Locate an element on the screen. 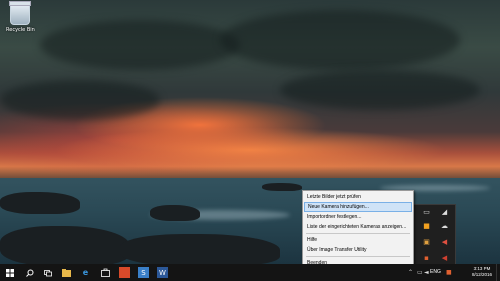 The width and height of the screenshot is (500, 281). windows-start-icon is located at coordinates (9, 272).